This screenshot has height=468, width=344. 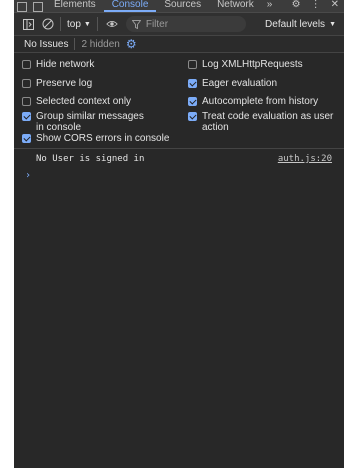 I want to click on hide-network-checkbox, so click(x=26, y=64).